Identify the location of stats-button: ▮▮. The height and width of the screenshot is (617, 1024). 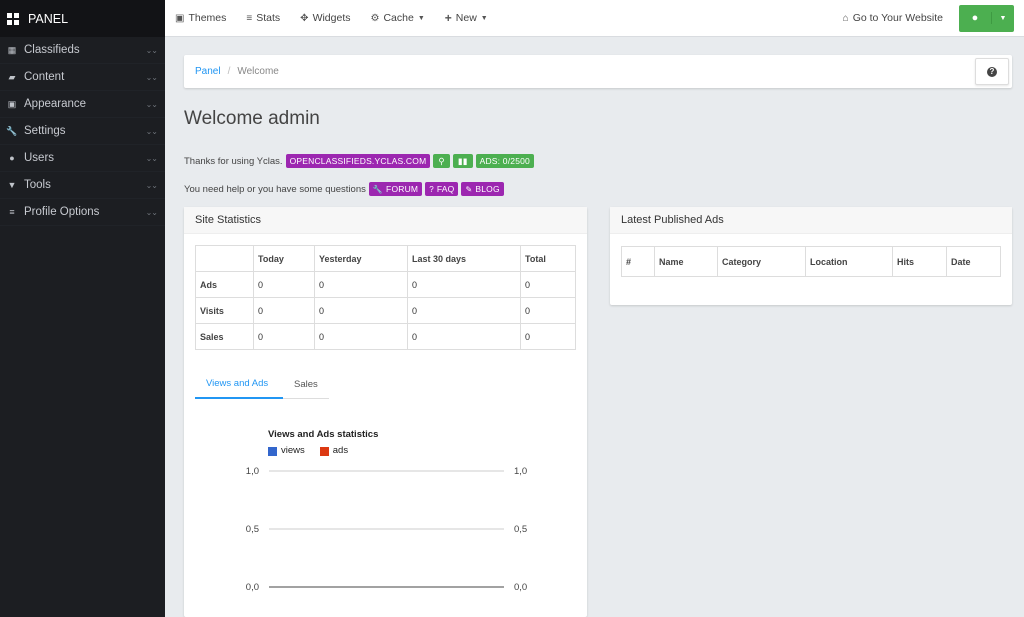
(462, 161).